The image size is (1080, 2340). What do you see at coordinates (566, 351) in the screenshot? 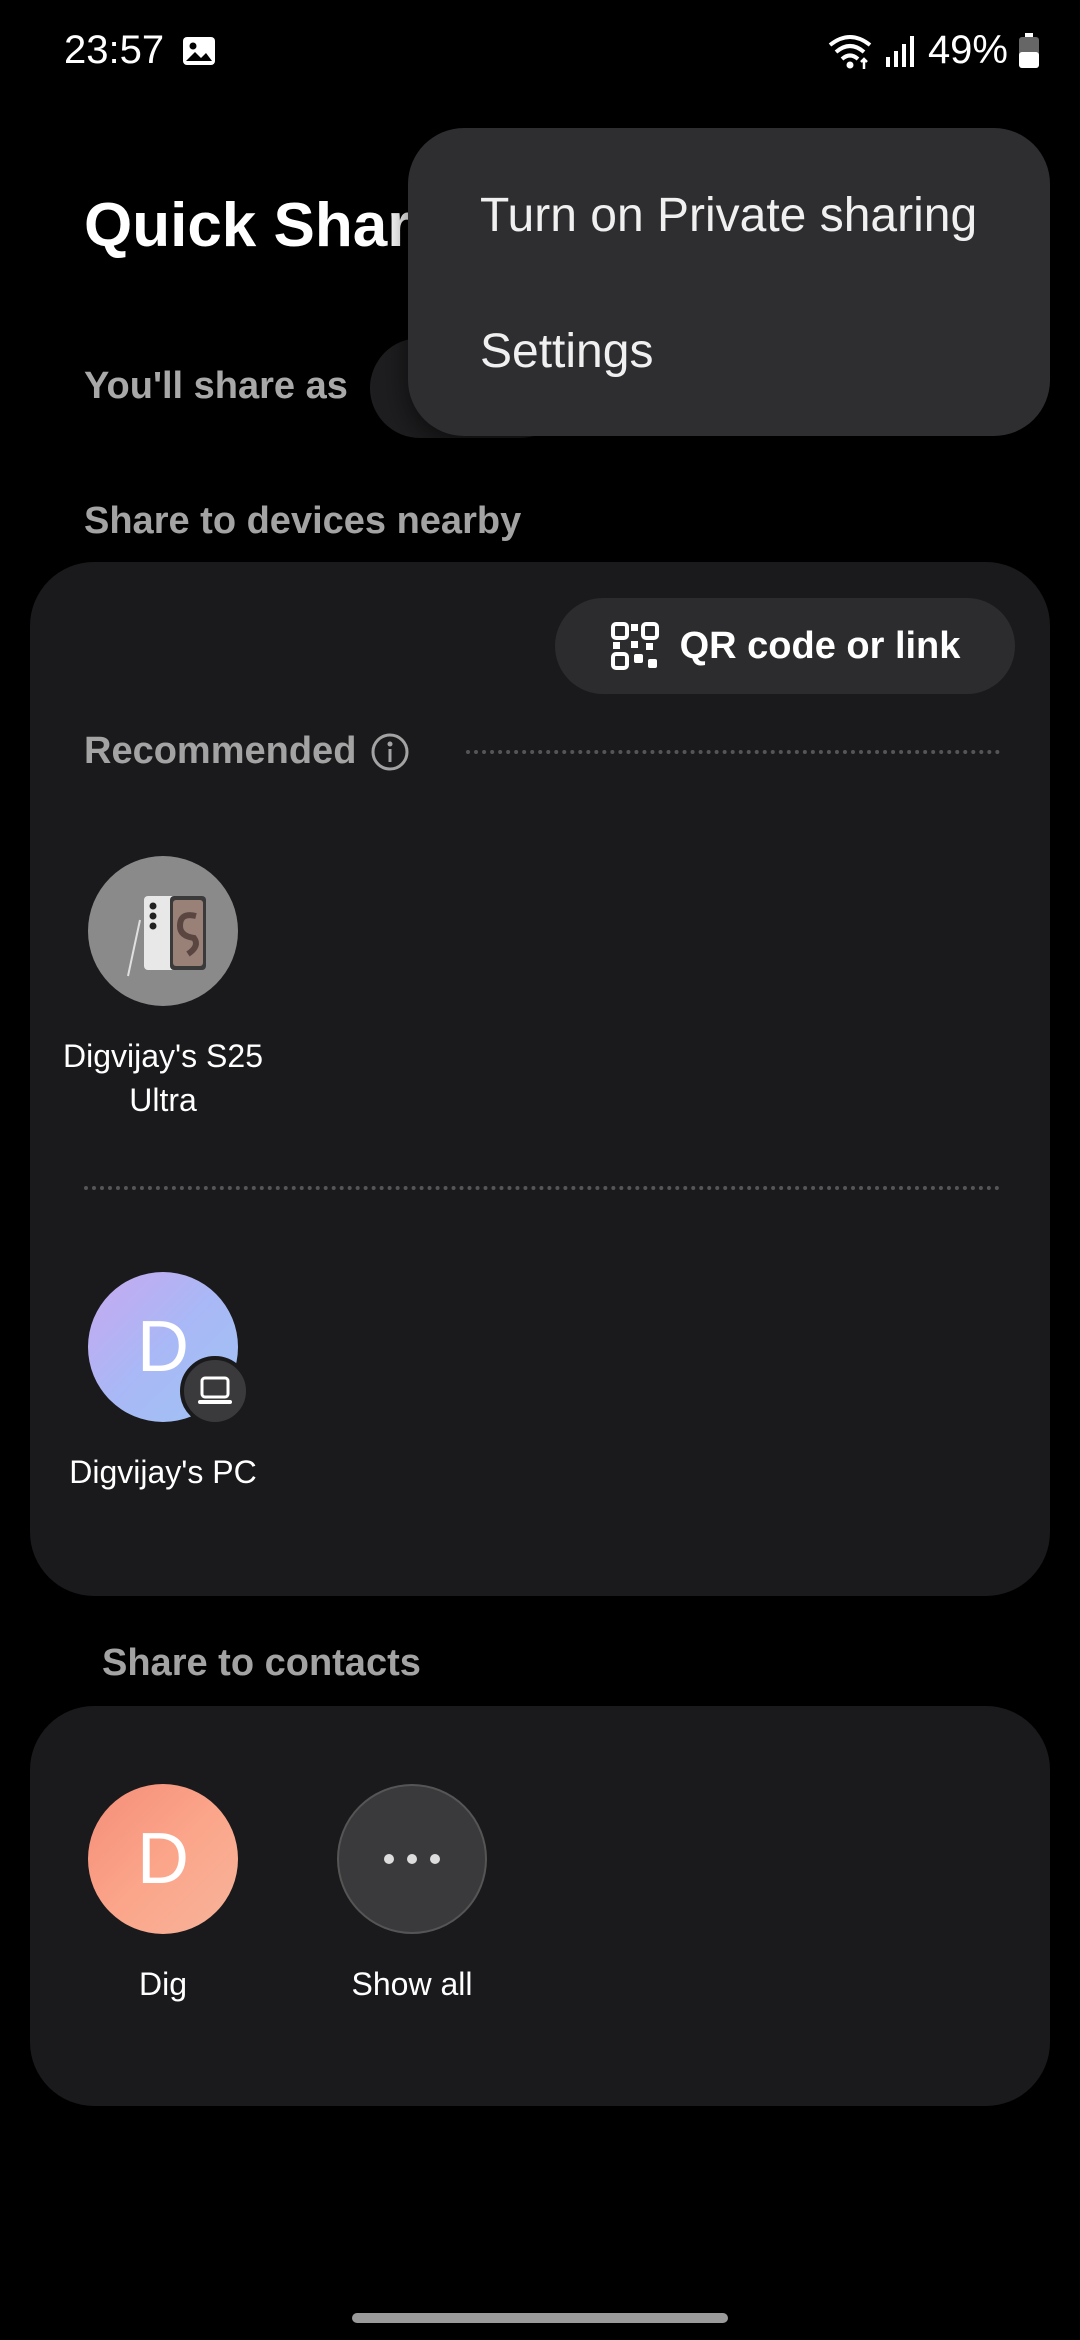
I see `menu-item-settings: Settings` at bounding box center [566, 351].